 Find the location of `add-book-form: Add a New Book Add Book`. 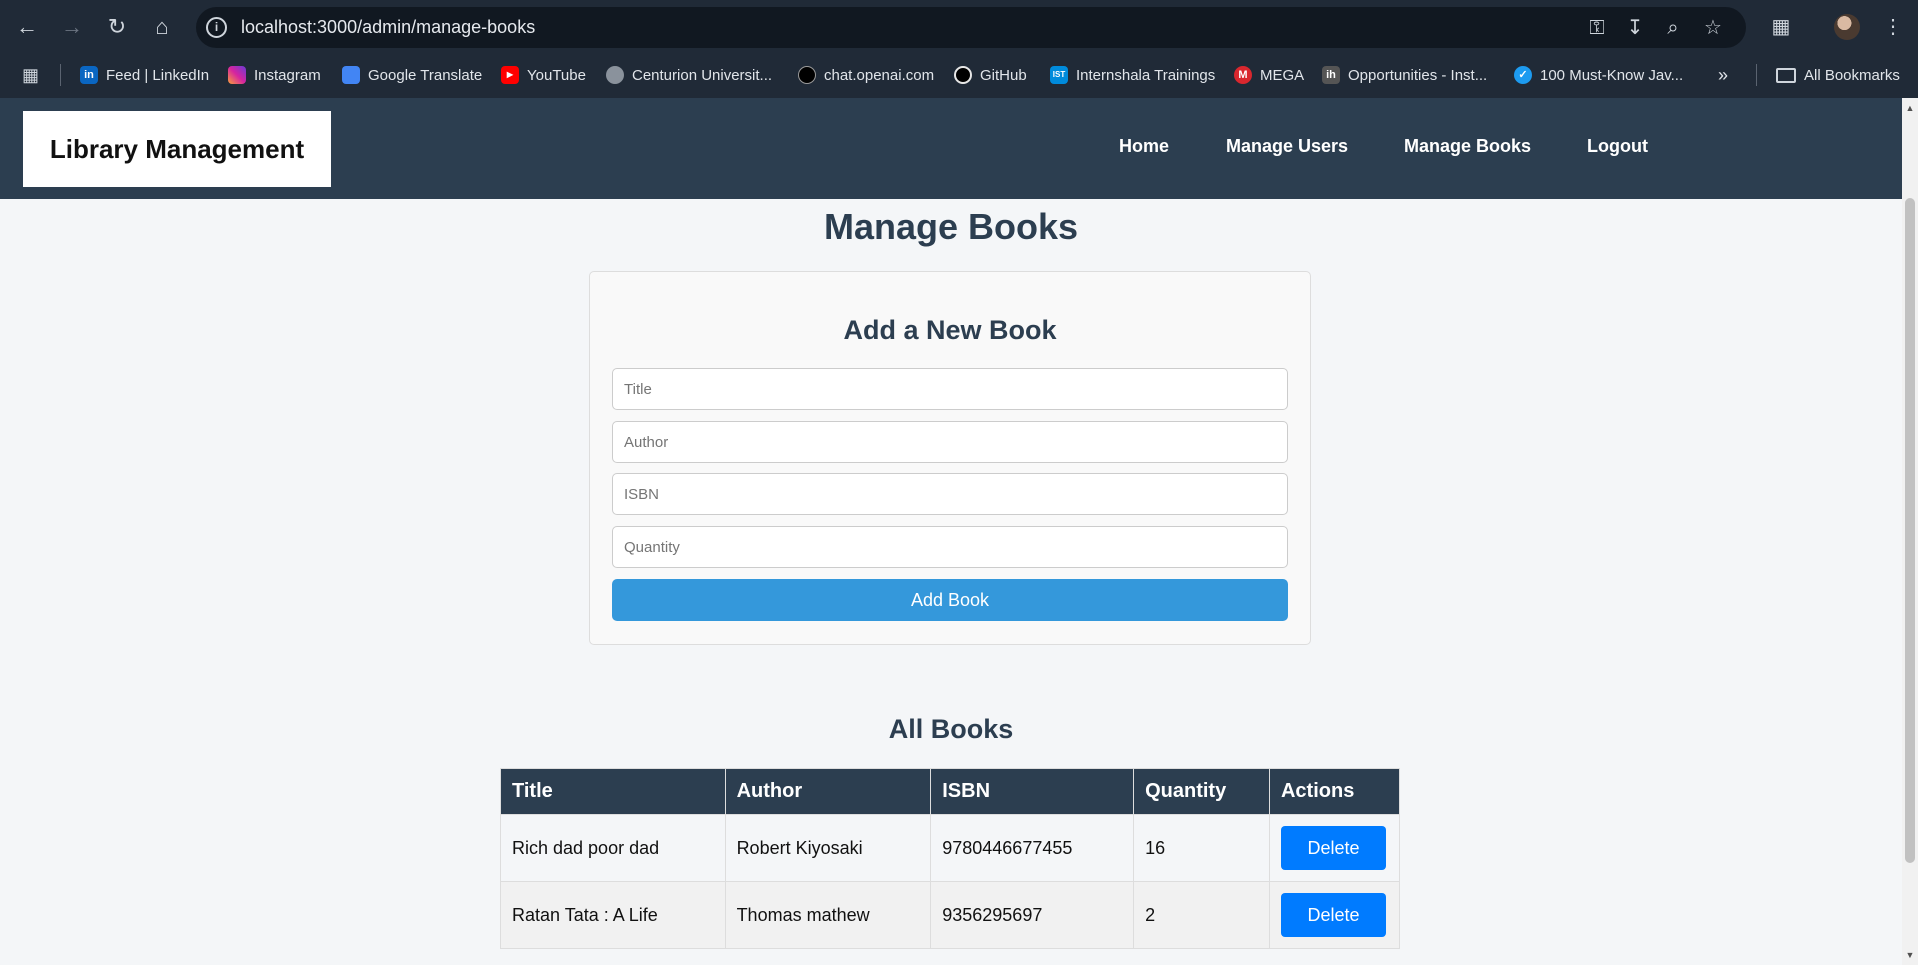

add-book-form: Add a New Book Add Book is located at coordinates (950, 458).